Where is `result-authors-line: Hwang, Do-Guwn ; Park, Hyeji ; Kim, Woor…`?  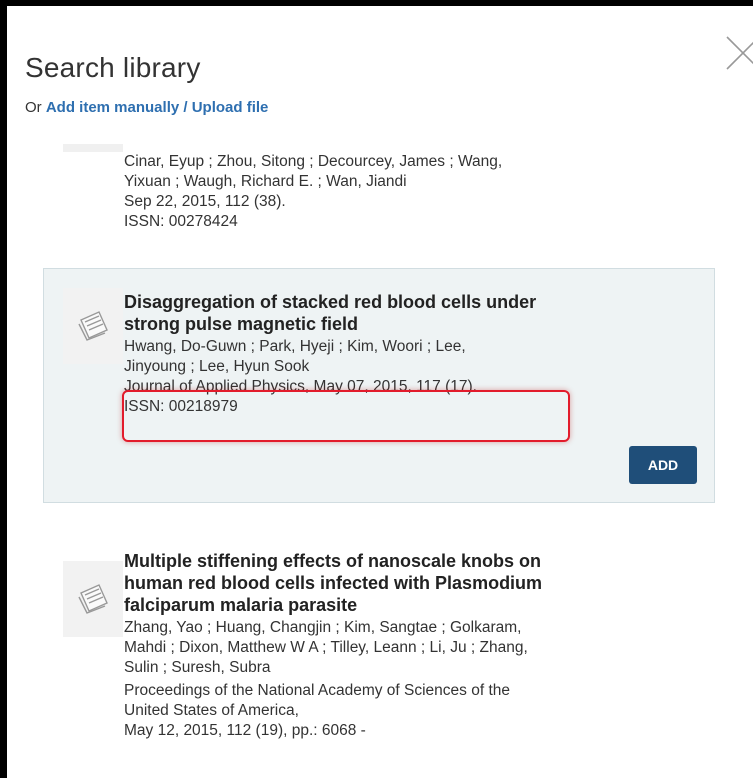
result-authors-line: Hwang, Do-Guwn ; Park, Hyeji ; Kim, Woor… is located at coordinates (295, 346).